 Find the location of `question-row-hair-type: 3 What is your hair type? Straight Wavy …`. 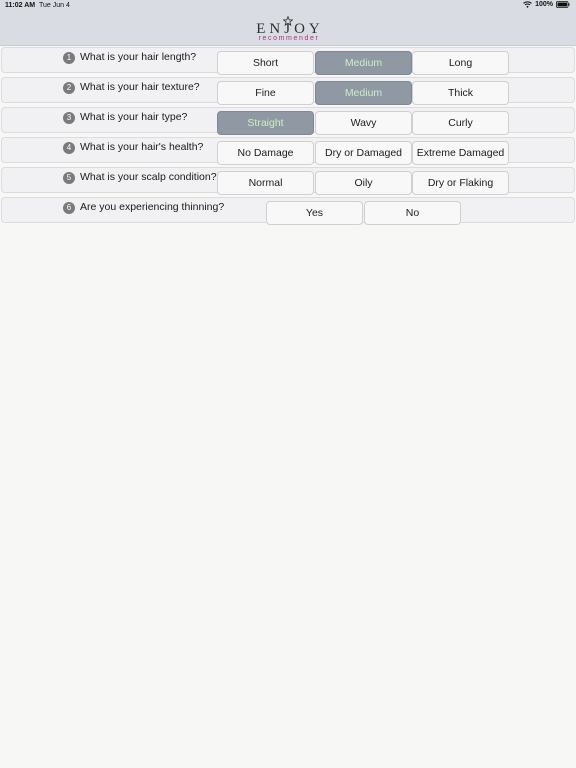

question-row-hair-type: 3 What is your hair type? Straight Wavy … is located at coordinates (288, 121).